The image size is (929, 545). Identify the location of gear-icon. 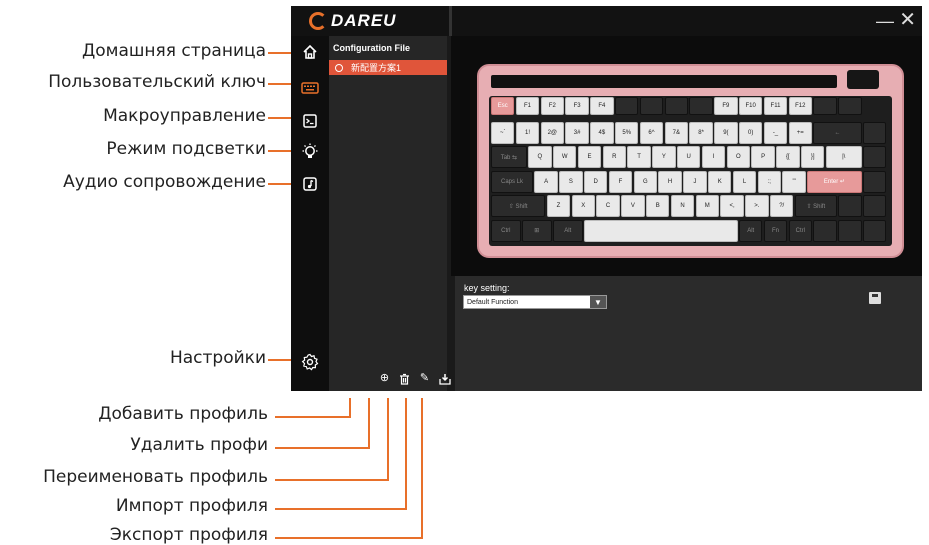
(310, 362).